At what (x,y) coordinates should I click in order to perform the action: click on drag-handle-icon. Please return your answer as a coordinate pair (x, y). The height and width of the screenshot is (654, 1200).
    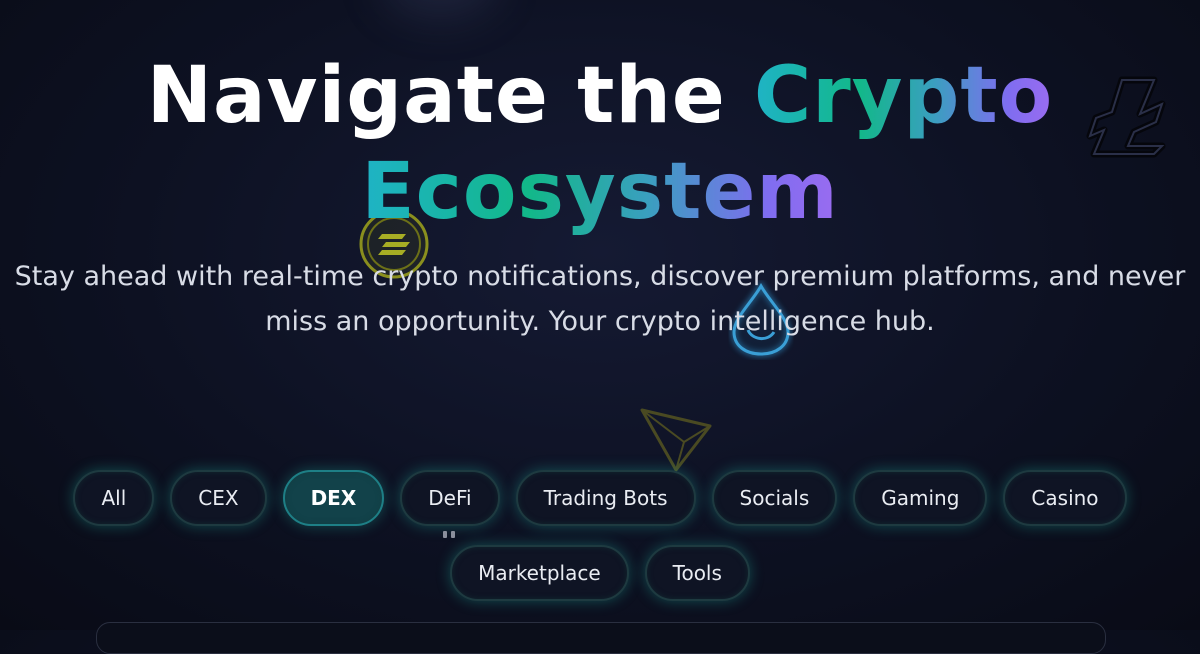
    Looking at the image, I should click on (453, 535).